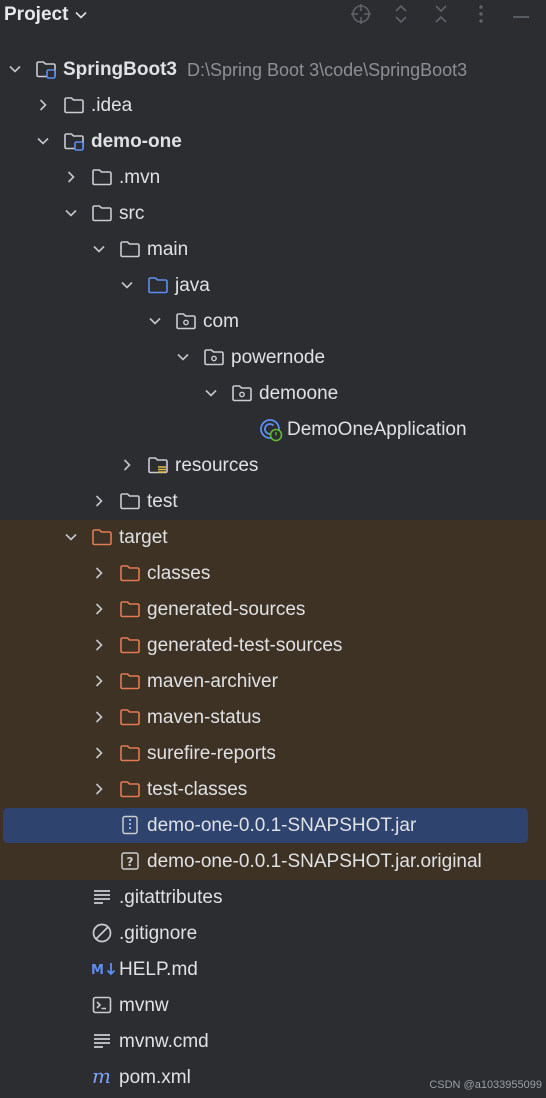  I want to click on resources-folder-icon, so click(158, 465).